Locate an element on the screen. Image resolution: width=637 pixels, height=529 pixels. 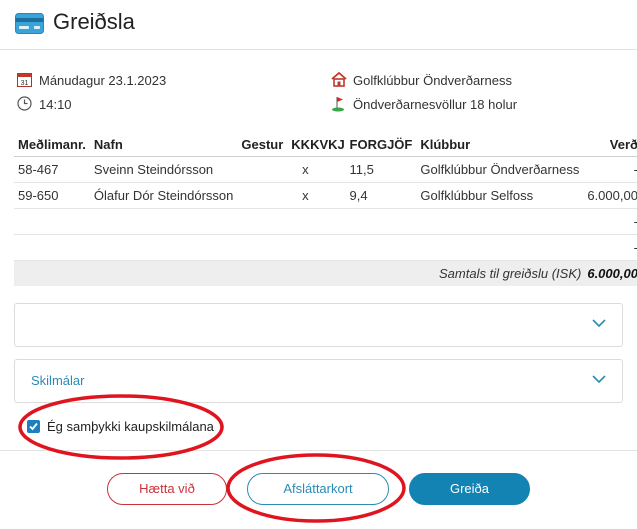
total-label: Samtals til greiðslu (ISK) is located at coordinates (510, 273).